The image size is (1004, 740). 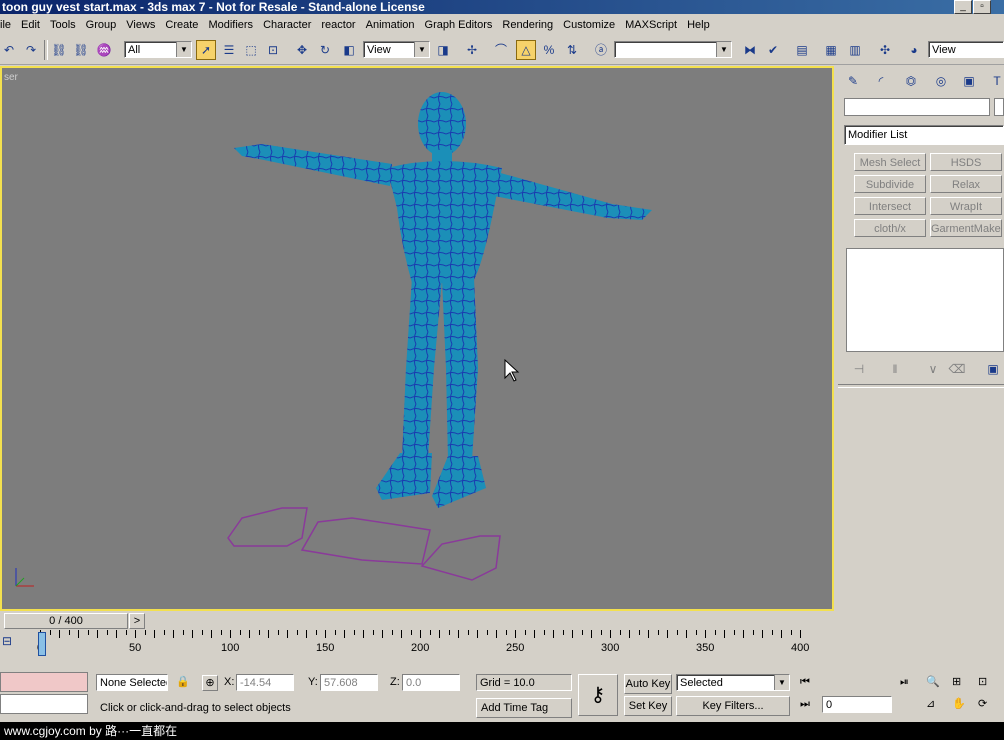 What do you see at coordinates (349, 50) in the screenshot?
I see `scale-icon: ◧` at bounding box center [349, 50].